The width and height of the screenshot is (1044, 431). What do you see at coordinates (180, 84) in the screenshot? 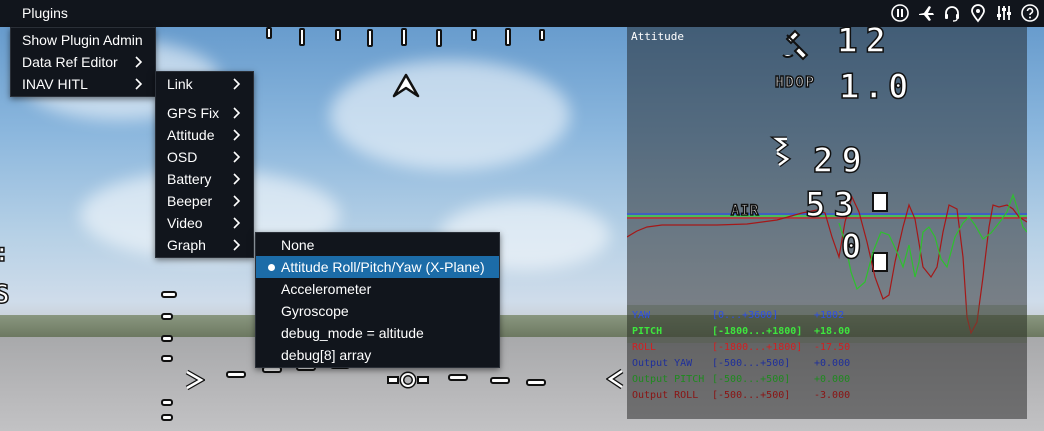
I see `menu-item-label: Link` at bounding box center [180, 84].